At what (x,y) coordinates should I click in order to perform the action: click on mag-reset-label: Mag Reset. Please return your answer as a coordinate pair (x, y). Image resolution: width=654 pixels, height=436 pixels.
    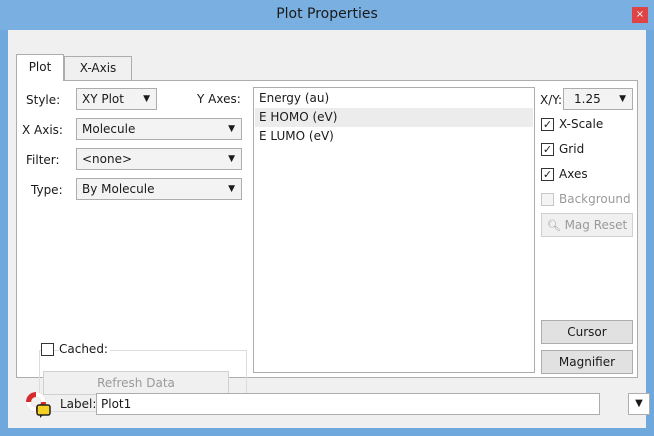
    Looking at the image, I should click on (596, 225).